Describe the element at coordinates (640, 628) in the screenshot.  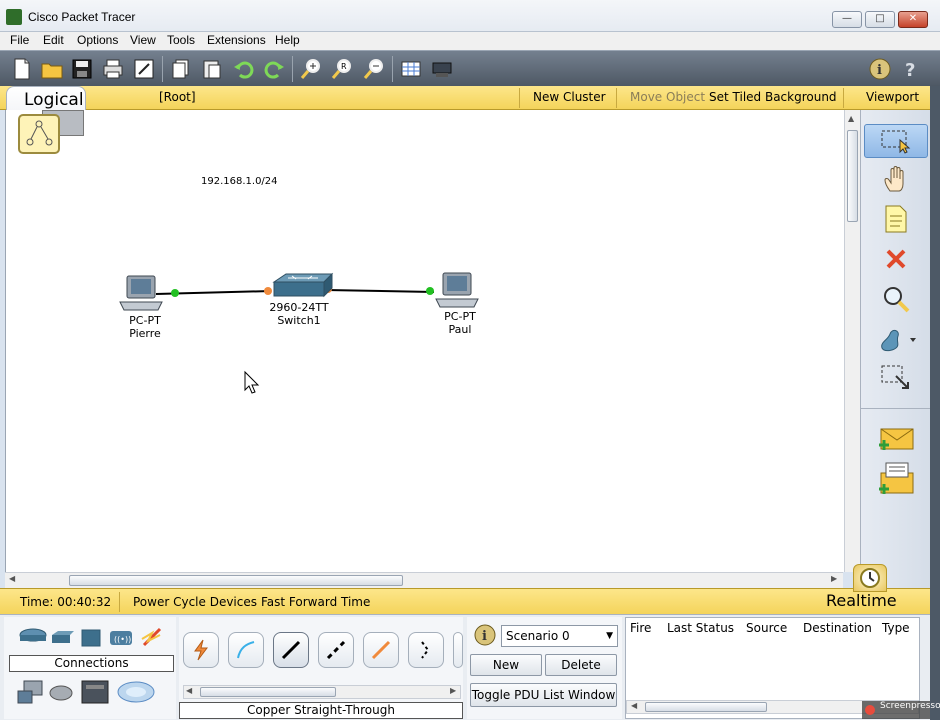
I see `column-header-fire: Fire` at that location.